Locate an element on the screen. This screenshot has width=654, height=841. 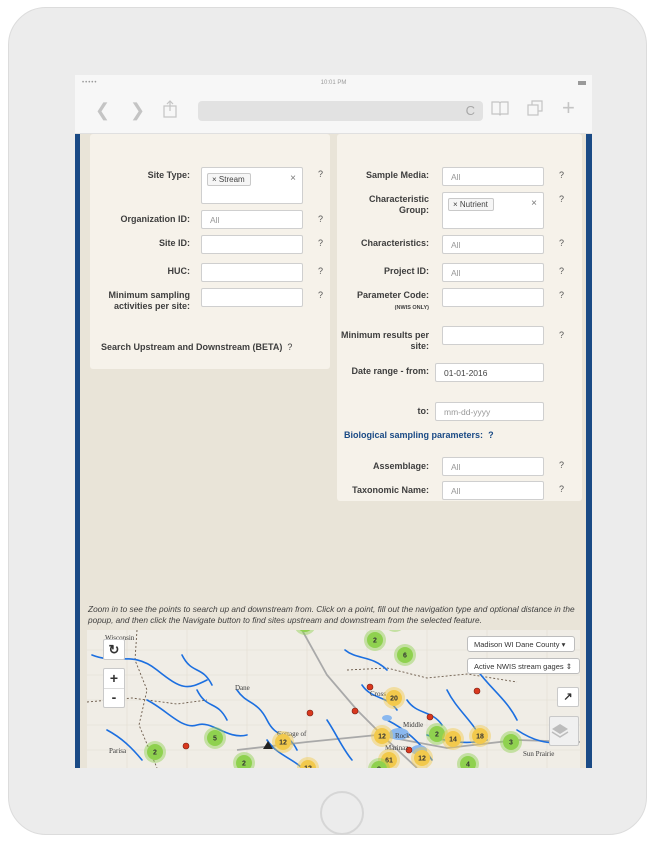
reload-icon: C is located at coordinates (470, 110).